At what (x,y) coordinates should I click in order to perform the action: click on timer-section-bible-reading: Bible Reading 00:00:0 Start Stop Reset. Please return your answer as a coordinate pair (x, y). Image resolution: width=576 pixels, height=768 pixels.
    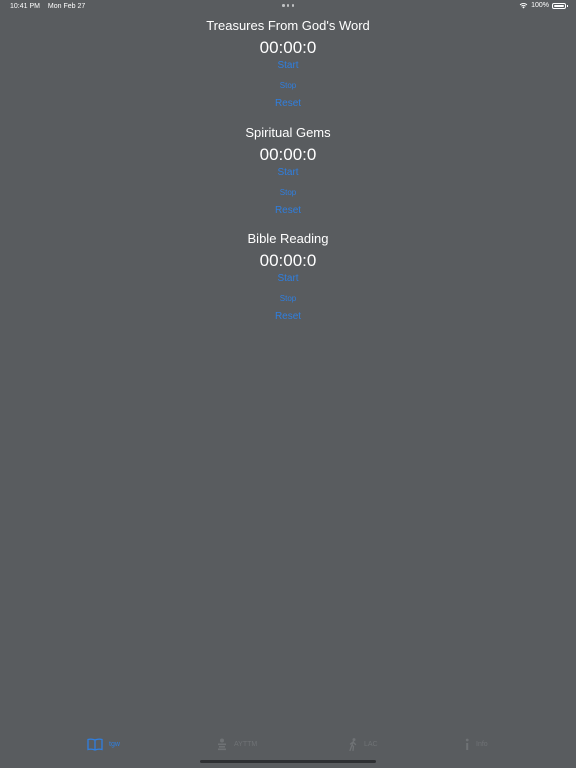
    Looking at the image, I should click on (288, 277).